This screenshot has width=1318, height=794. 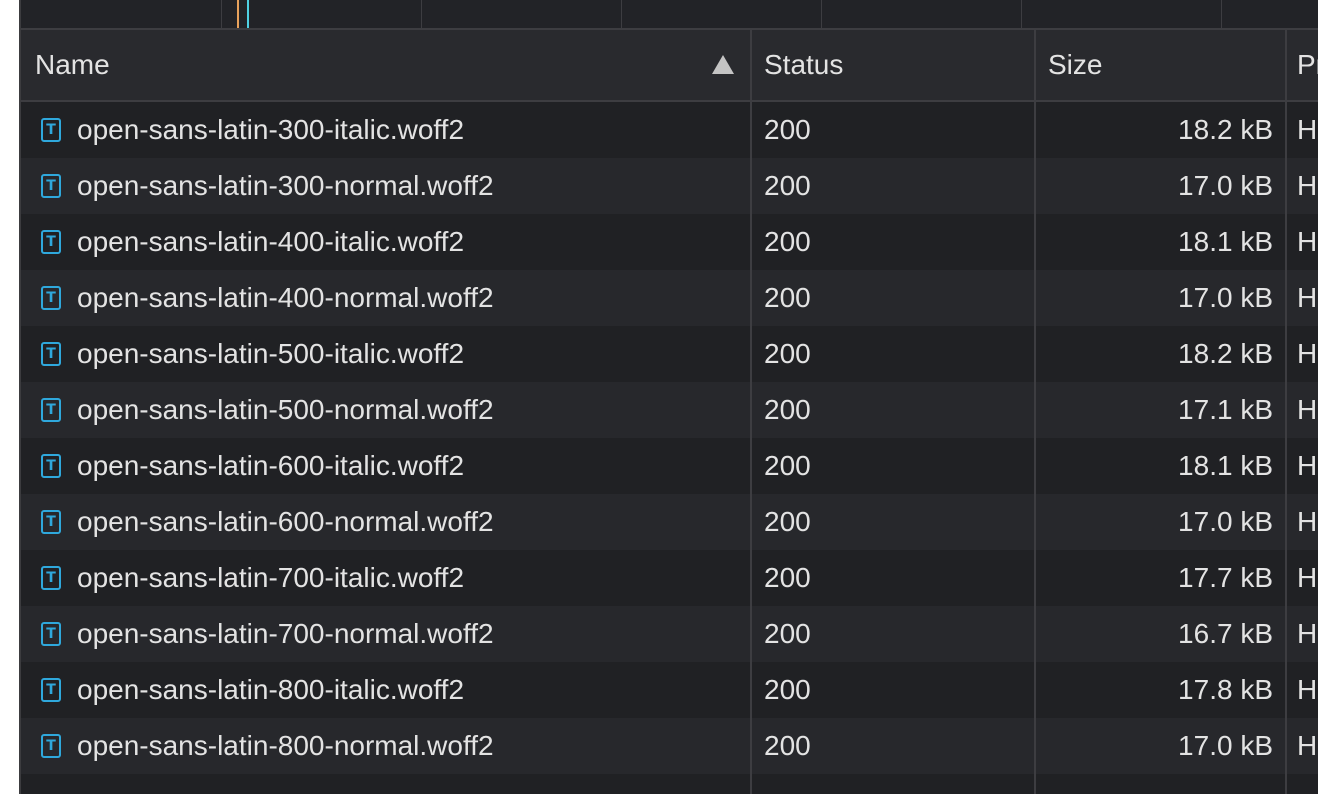 I want to click on request-name: open-sans-latin-500-italic.woff2, so click(x=271, y=353).